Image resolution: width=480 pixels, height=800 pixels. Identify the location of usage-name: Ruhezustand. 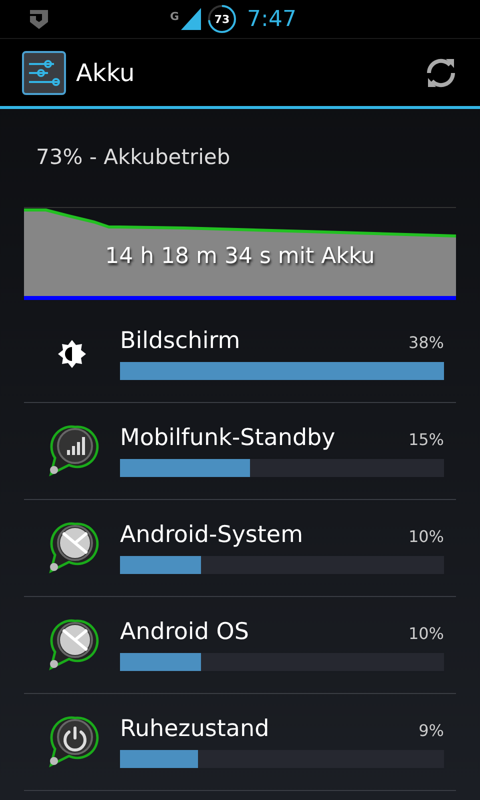
(195, 729).